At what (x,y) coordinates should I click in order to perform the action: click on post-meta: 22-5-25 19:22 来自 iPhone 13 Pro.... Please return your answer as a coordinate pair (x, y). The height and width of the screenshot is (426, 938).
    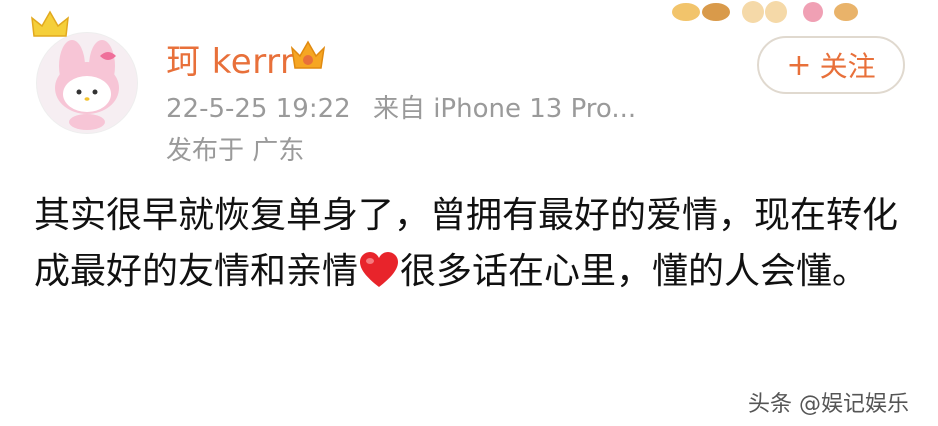
    Looking at the image, I should click on (401, 106).